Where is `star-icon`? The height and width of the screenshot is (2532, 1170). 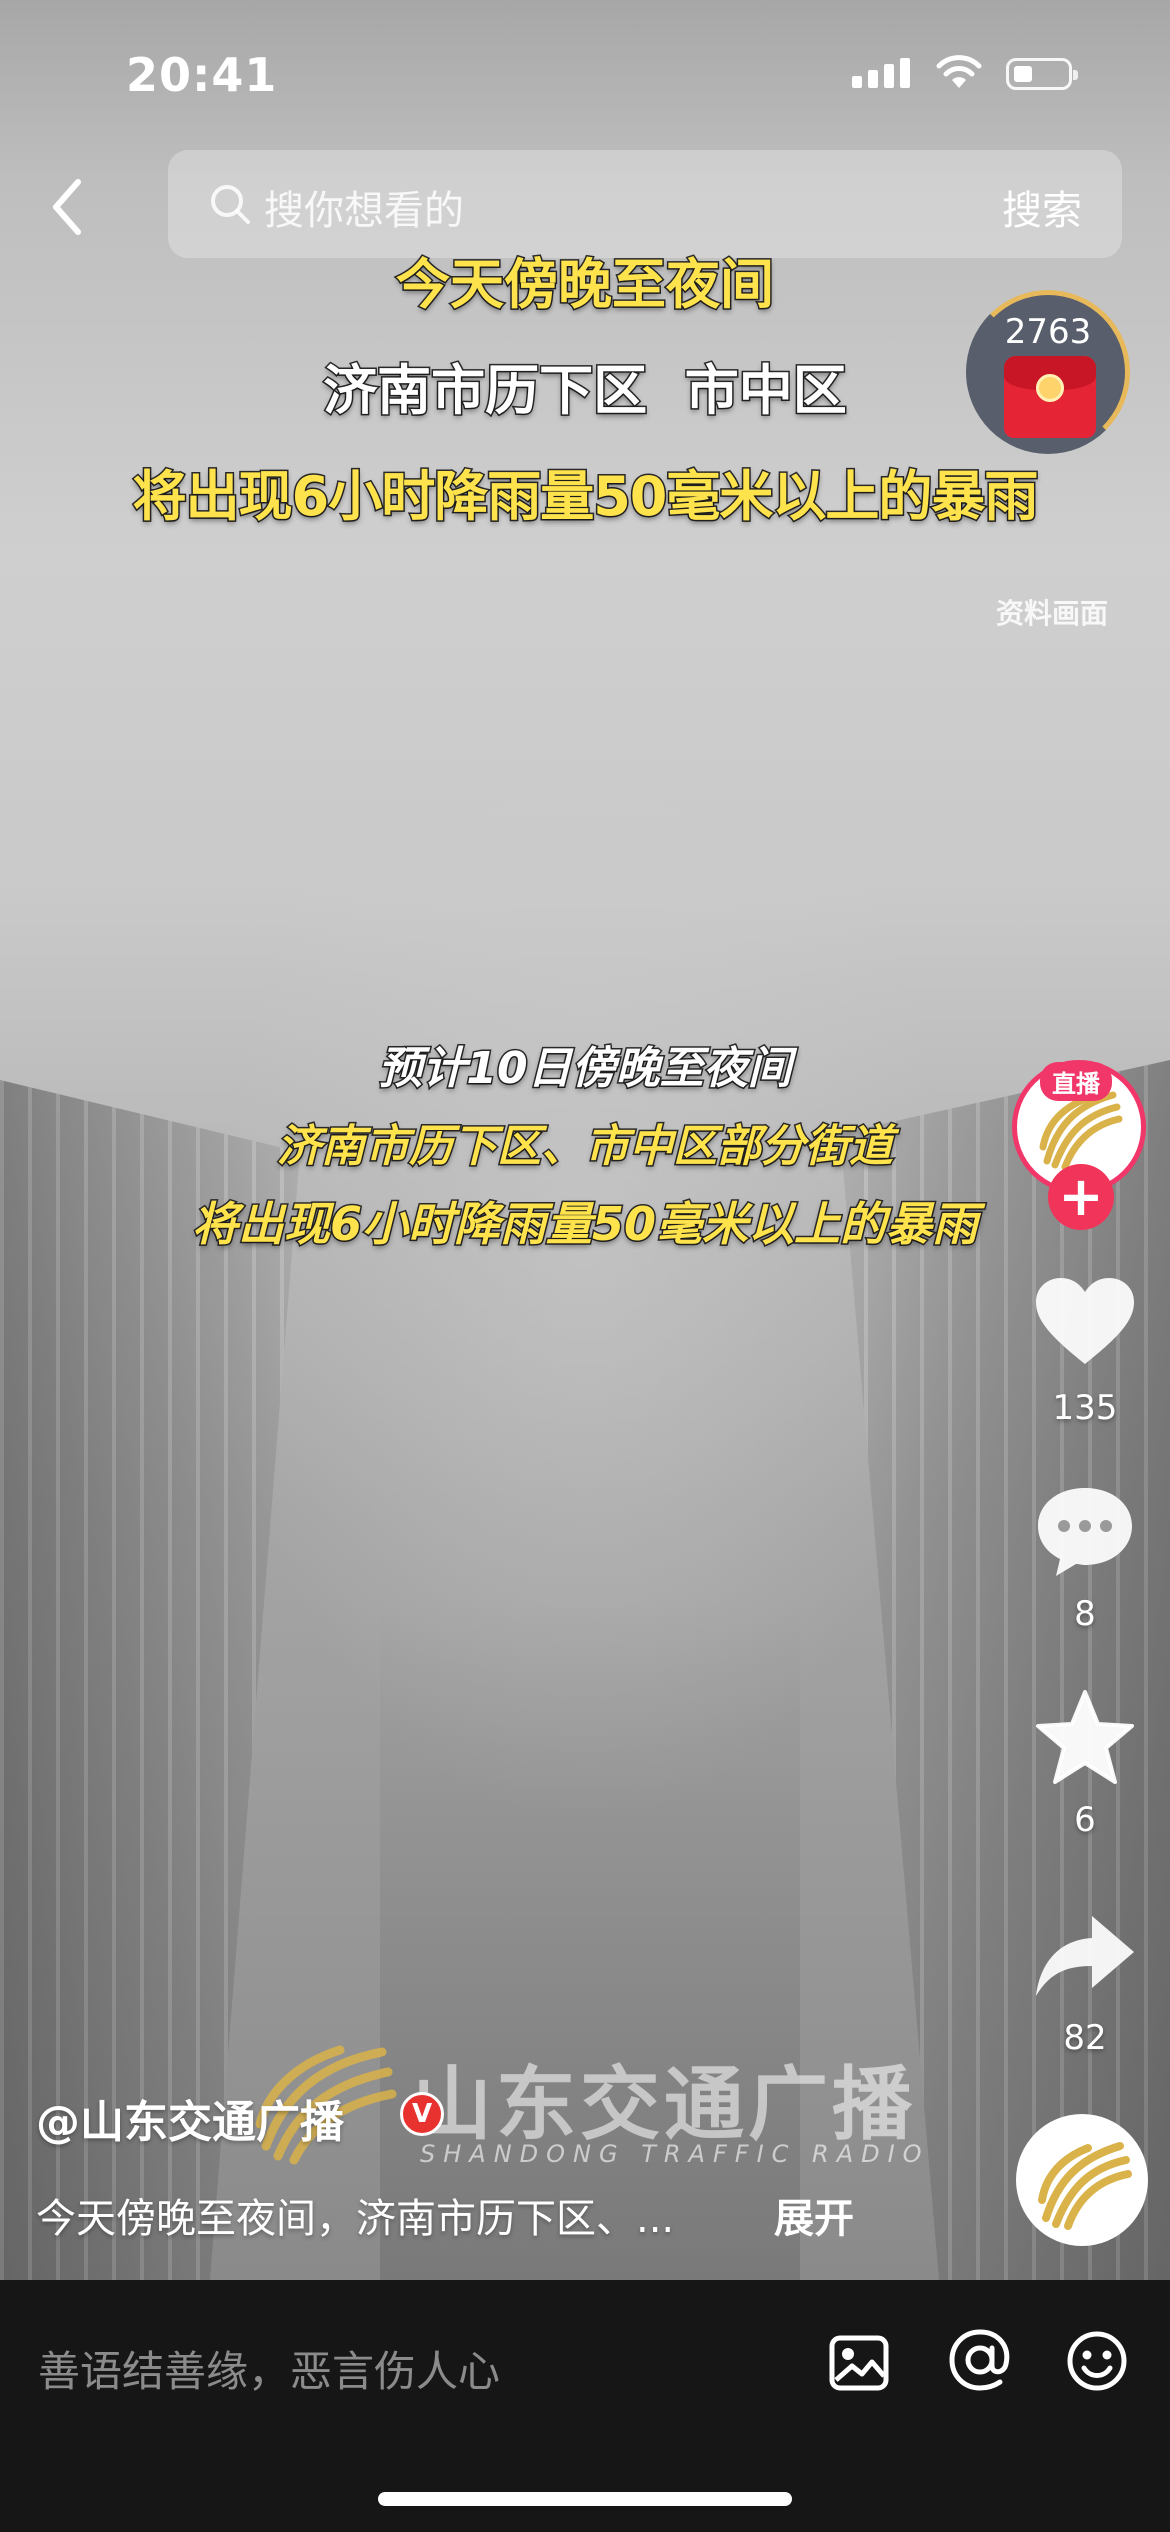
star-icon is located at coordinates (1085, 1736).